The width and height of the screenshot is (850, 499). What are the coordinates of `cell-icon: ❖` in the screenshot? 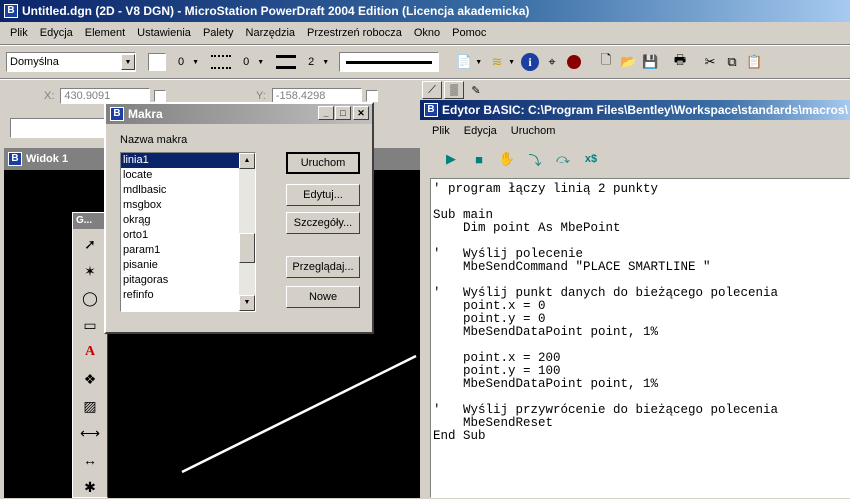 It's located at (90, 379).